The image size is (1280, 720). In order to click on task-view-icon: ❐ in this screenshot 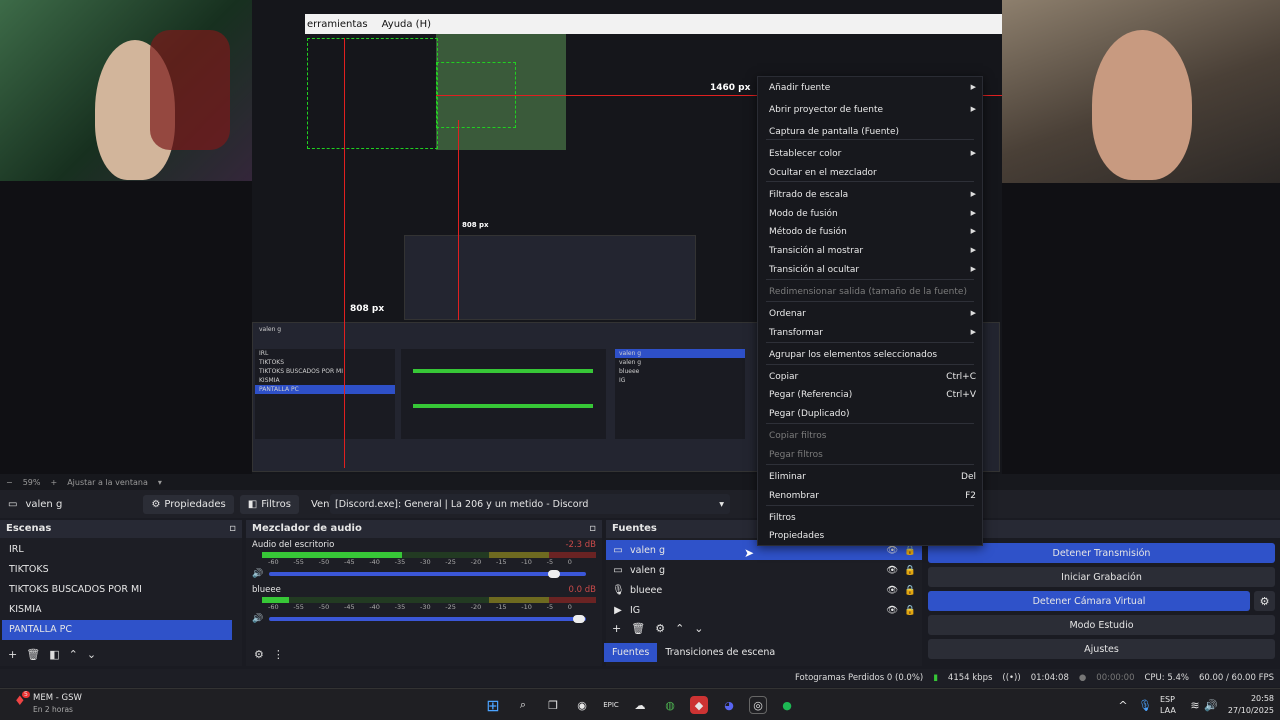, I will do `click(553, 705)`.